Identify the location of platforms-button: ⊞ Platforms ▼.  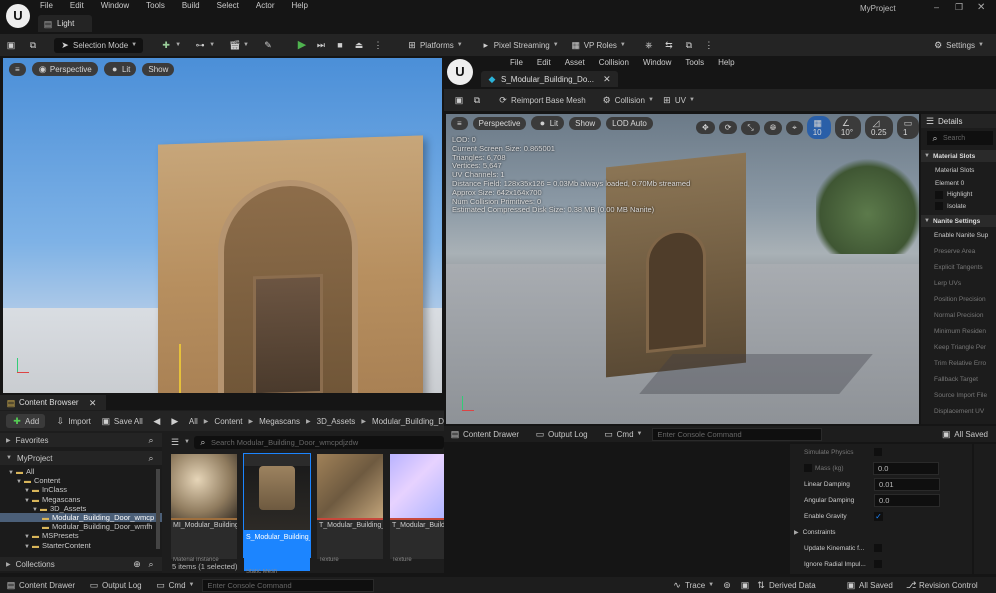
(435, 45).